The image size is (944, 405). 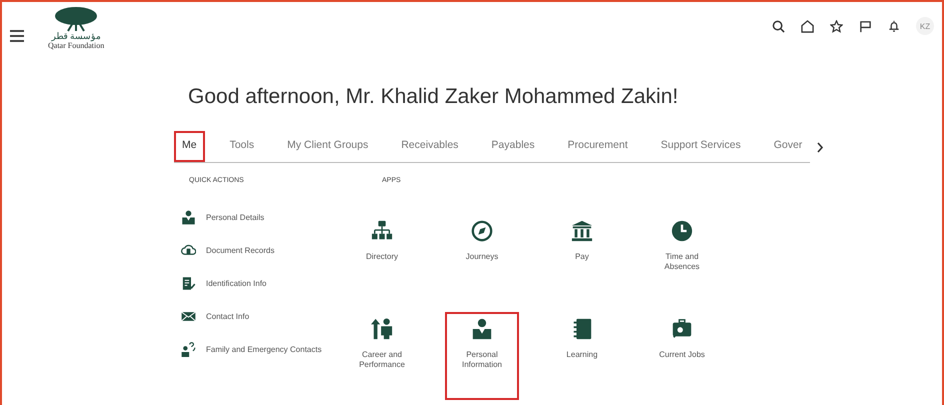 I want to click on app-tile: Time and Absences, so click(x=682, y=258).